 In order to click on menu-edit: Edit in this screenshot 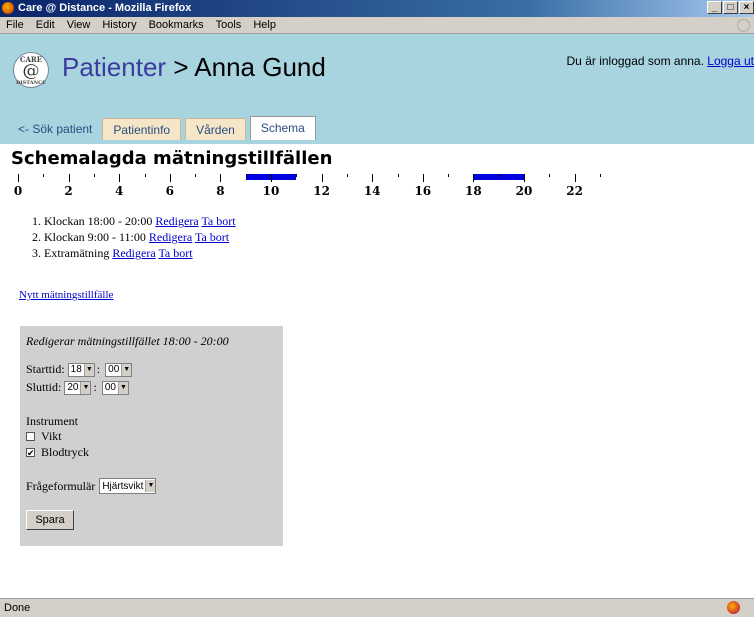, I will do `click(45, 25)`.